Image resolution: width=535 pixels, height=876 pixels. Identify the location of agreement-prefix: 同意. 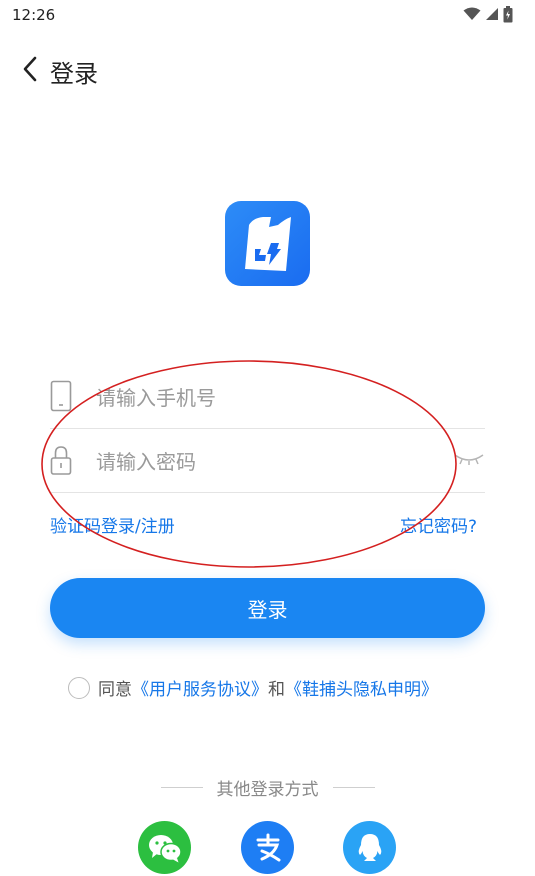
(115, 690).